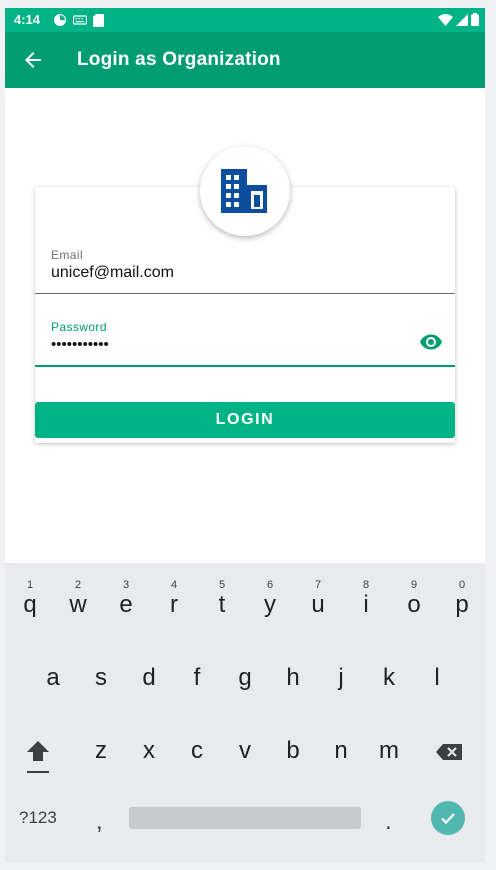 The width and height of the screenshot is (496, 870). I want to click on email-input: unicef@mail.com, so click(112, 273).